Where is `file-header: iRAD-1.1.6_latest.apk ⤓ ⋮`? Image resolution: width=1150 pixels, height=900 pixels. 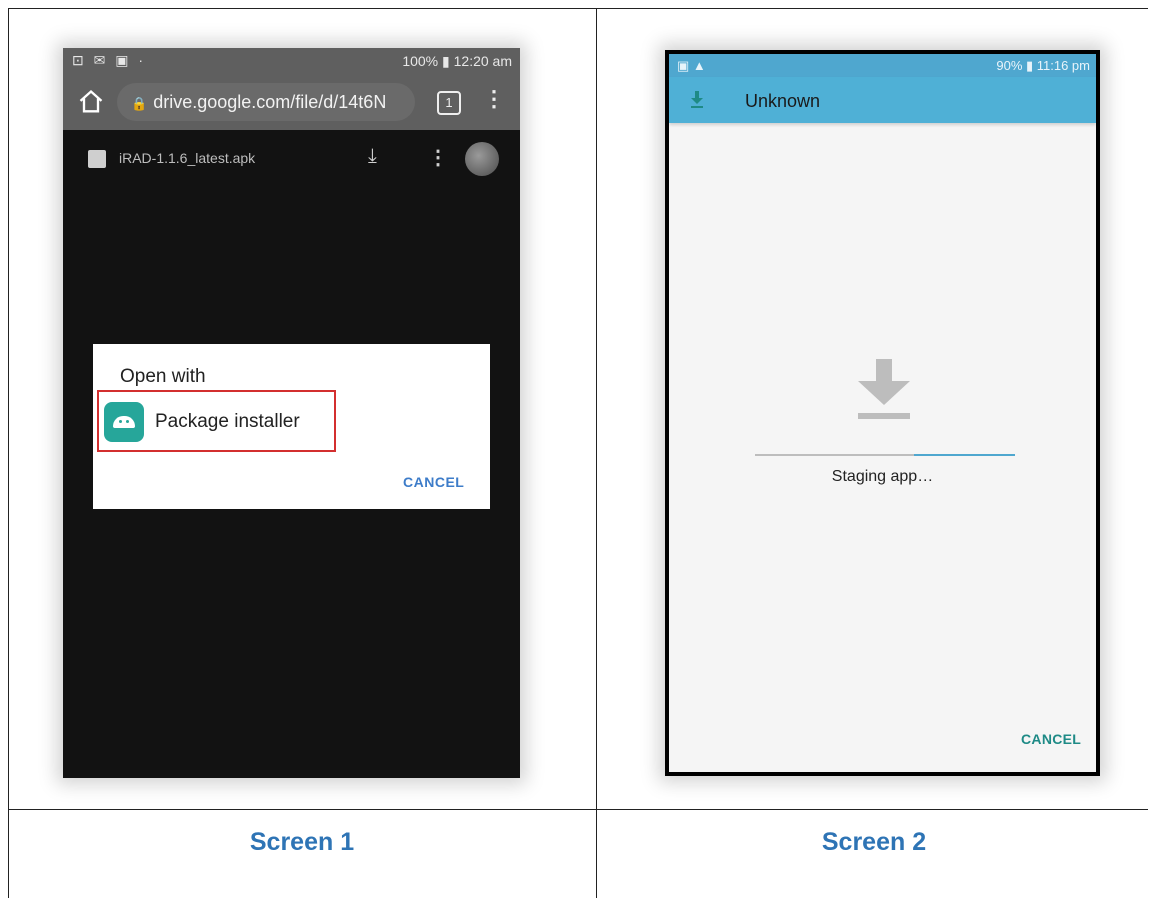 file-header: iRAD-1.1.6_latest.apk ⤓ ⋮ is located at coordinates (291, 158).